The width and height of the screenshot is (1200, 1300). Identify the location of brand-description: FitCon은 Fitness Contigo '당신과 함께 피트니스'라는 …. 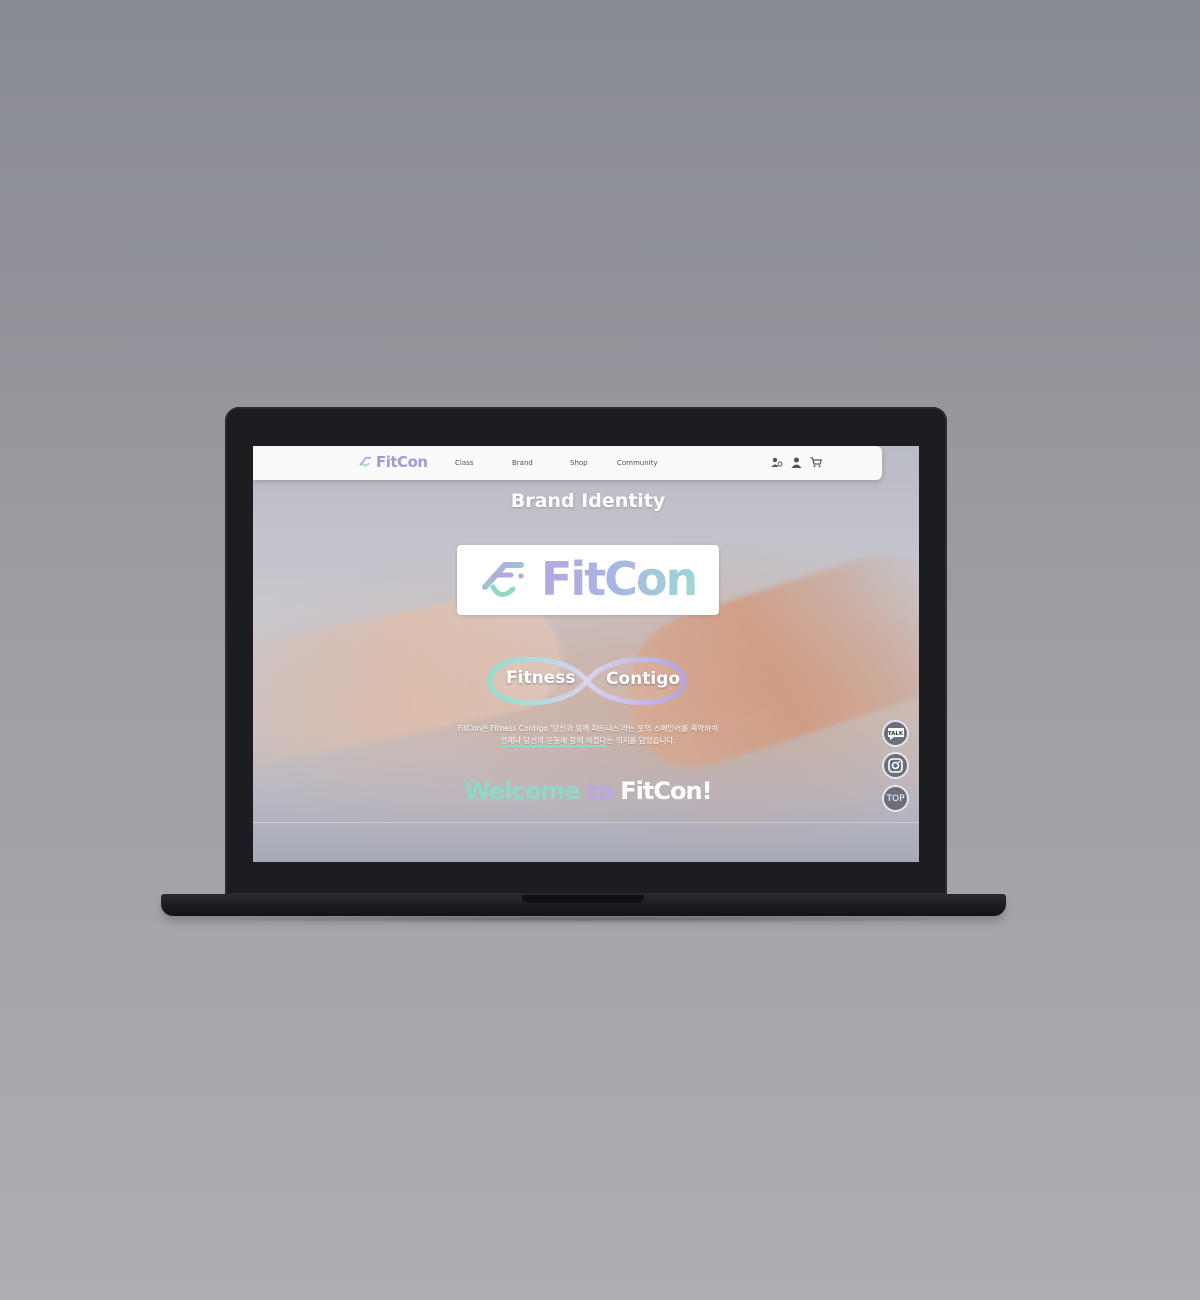
(586, 735).